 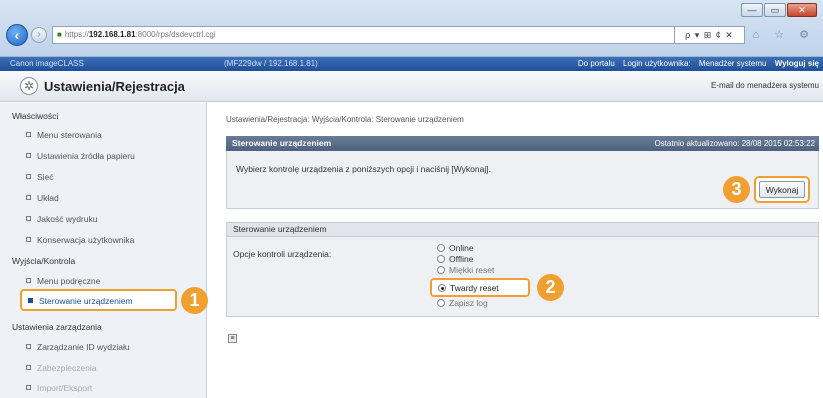 What do you see at coordinates (45, 177) in the screenshot?
I see `sidebar-item-label: Sieć` at bounding box center [45, 177].